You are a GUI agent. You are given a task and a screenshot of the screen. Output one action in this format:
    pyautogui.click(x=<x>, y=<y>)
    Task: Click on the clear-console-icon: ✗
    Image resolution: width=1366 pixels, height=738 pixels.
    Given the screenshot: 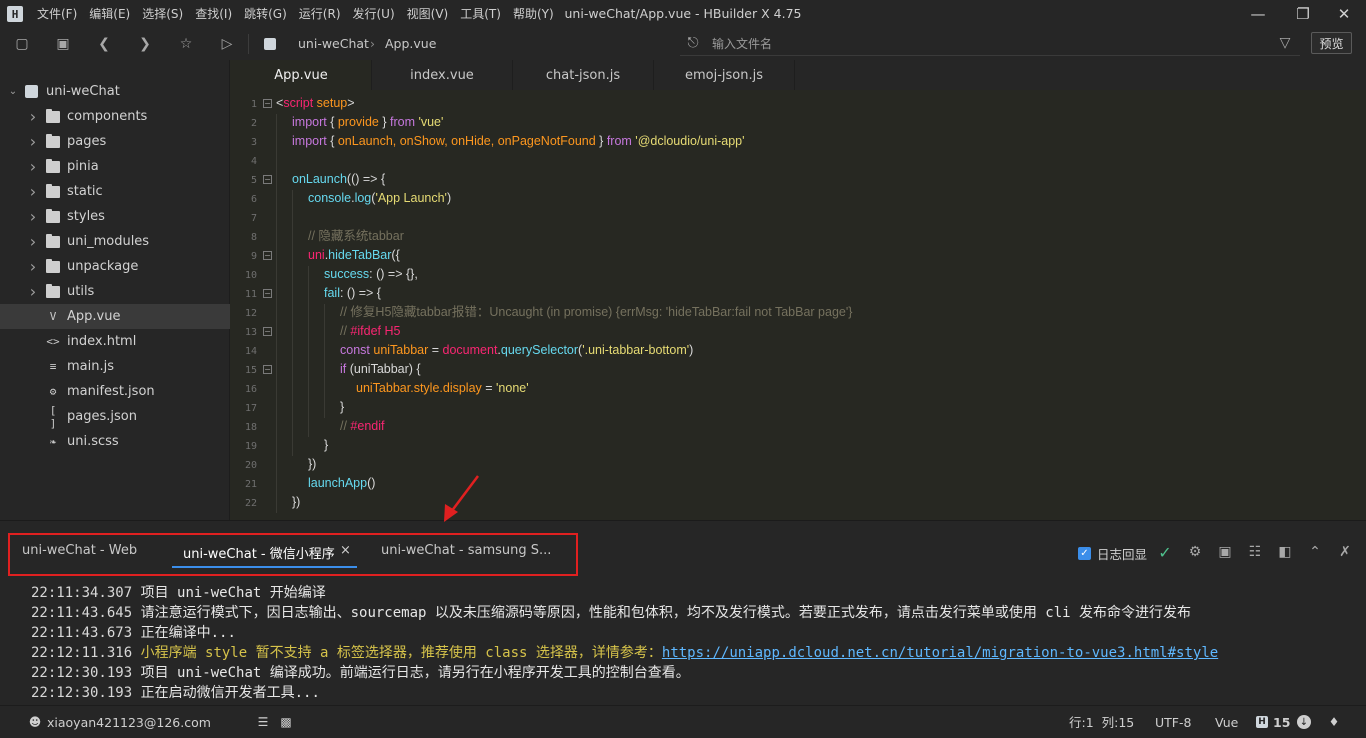 What is the action you would take?
    pyautogui.click(x=1345, y=552)
    